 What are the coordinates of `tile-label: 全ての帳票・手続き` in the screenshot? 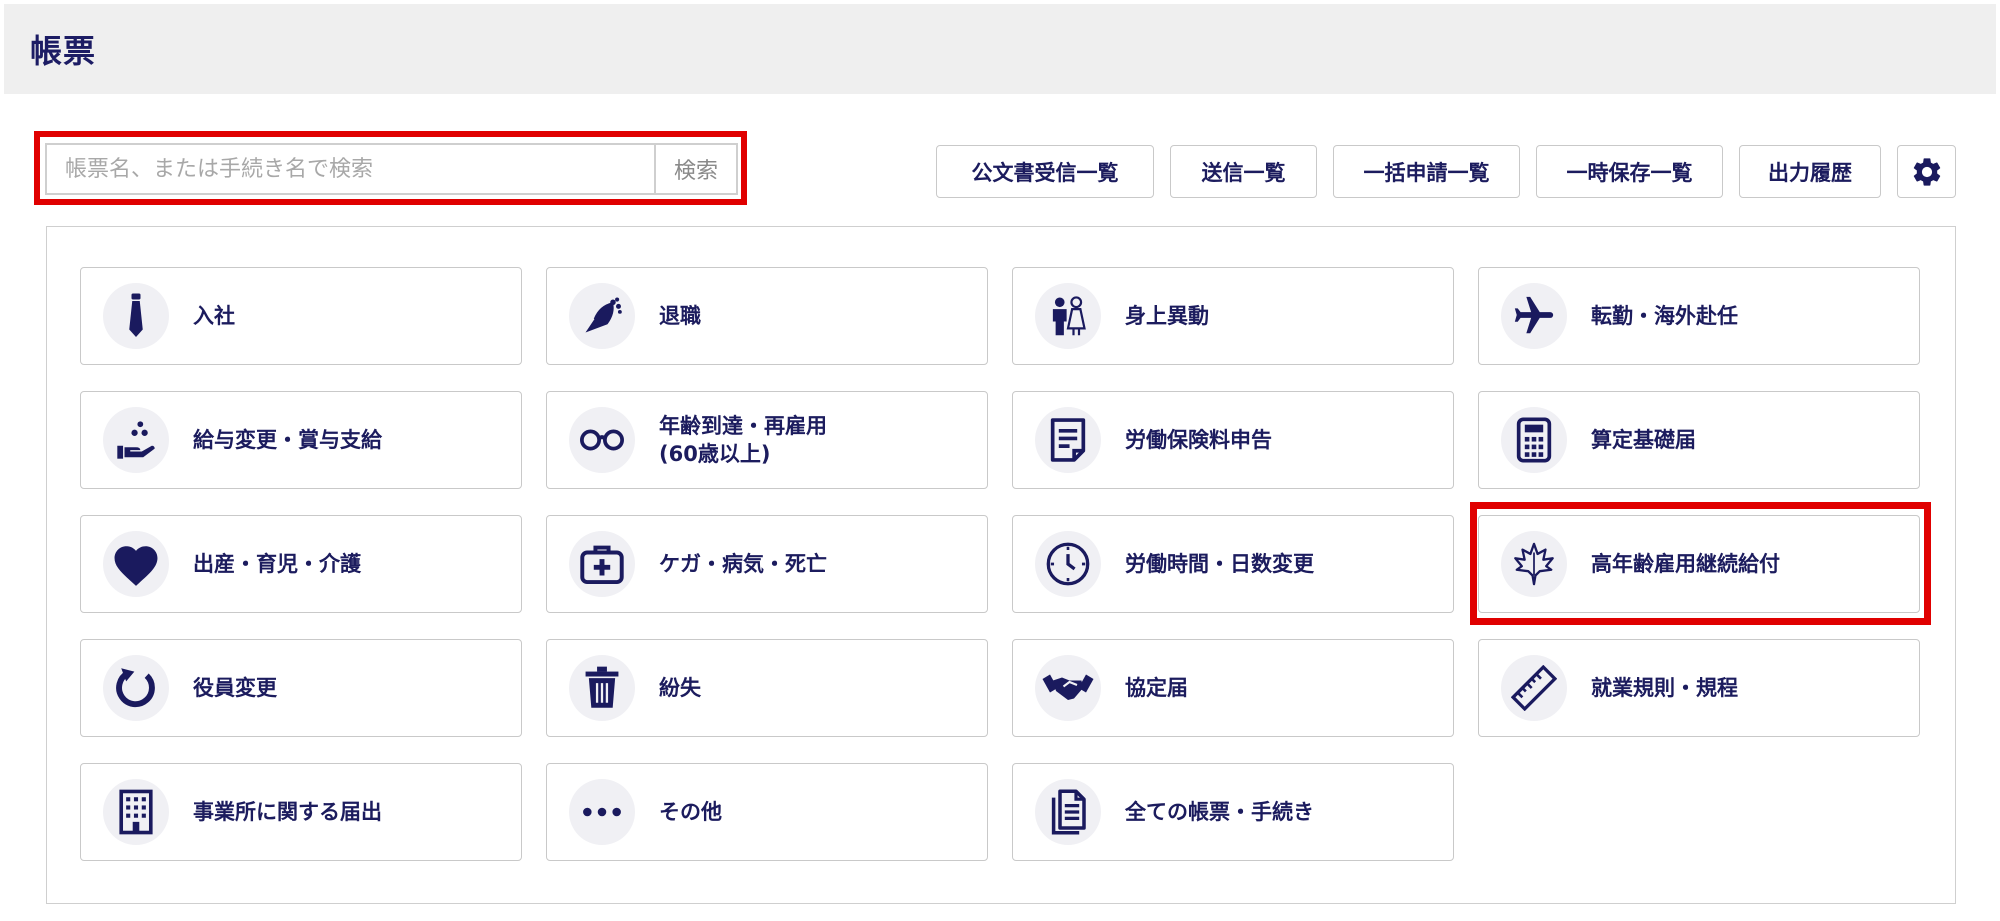 It's located at (1219, 812).